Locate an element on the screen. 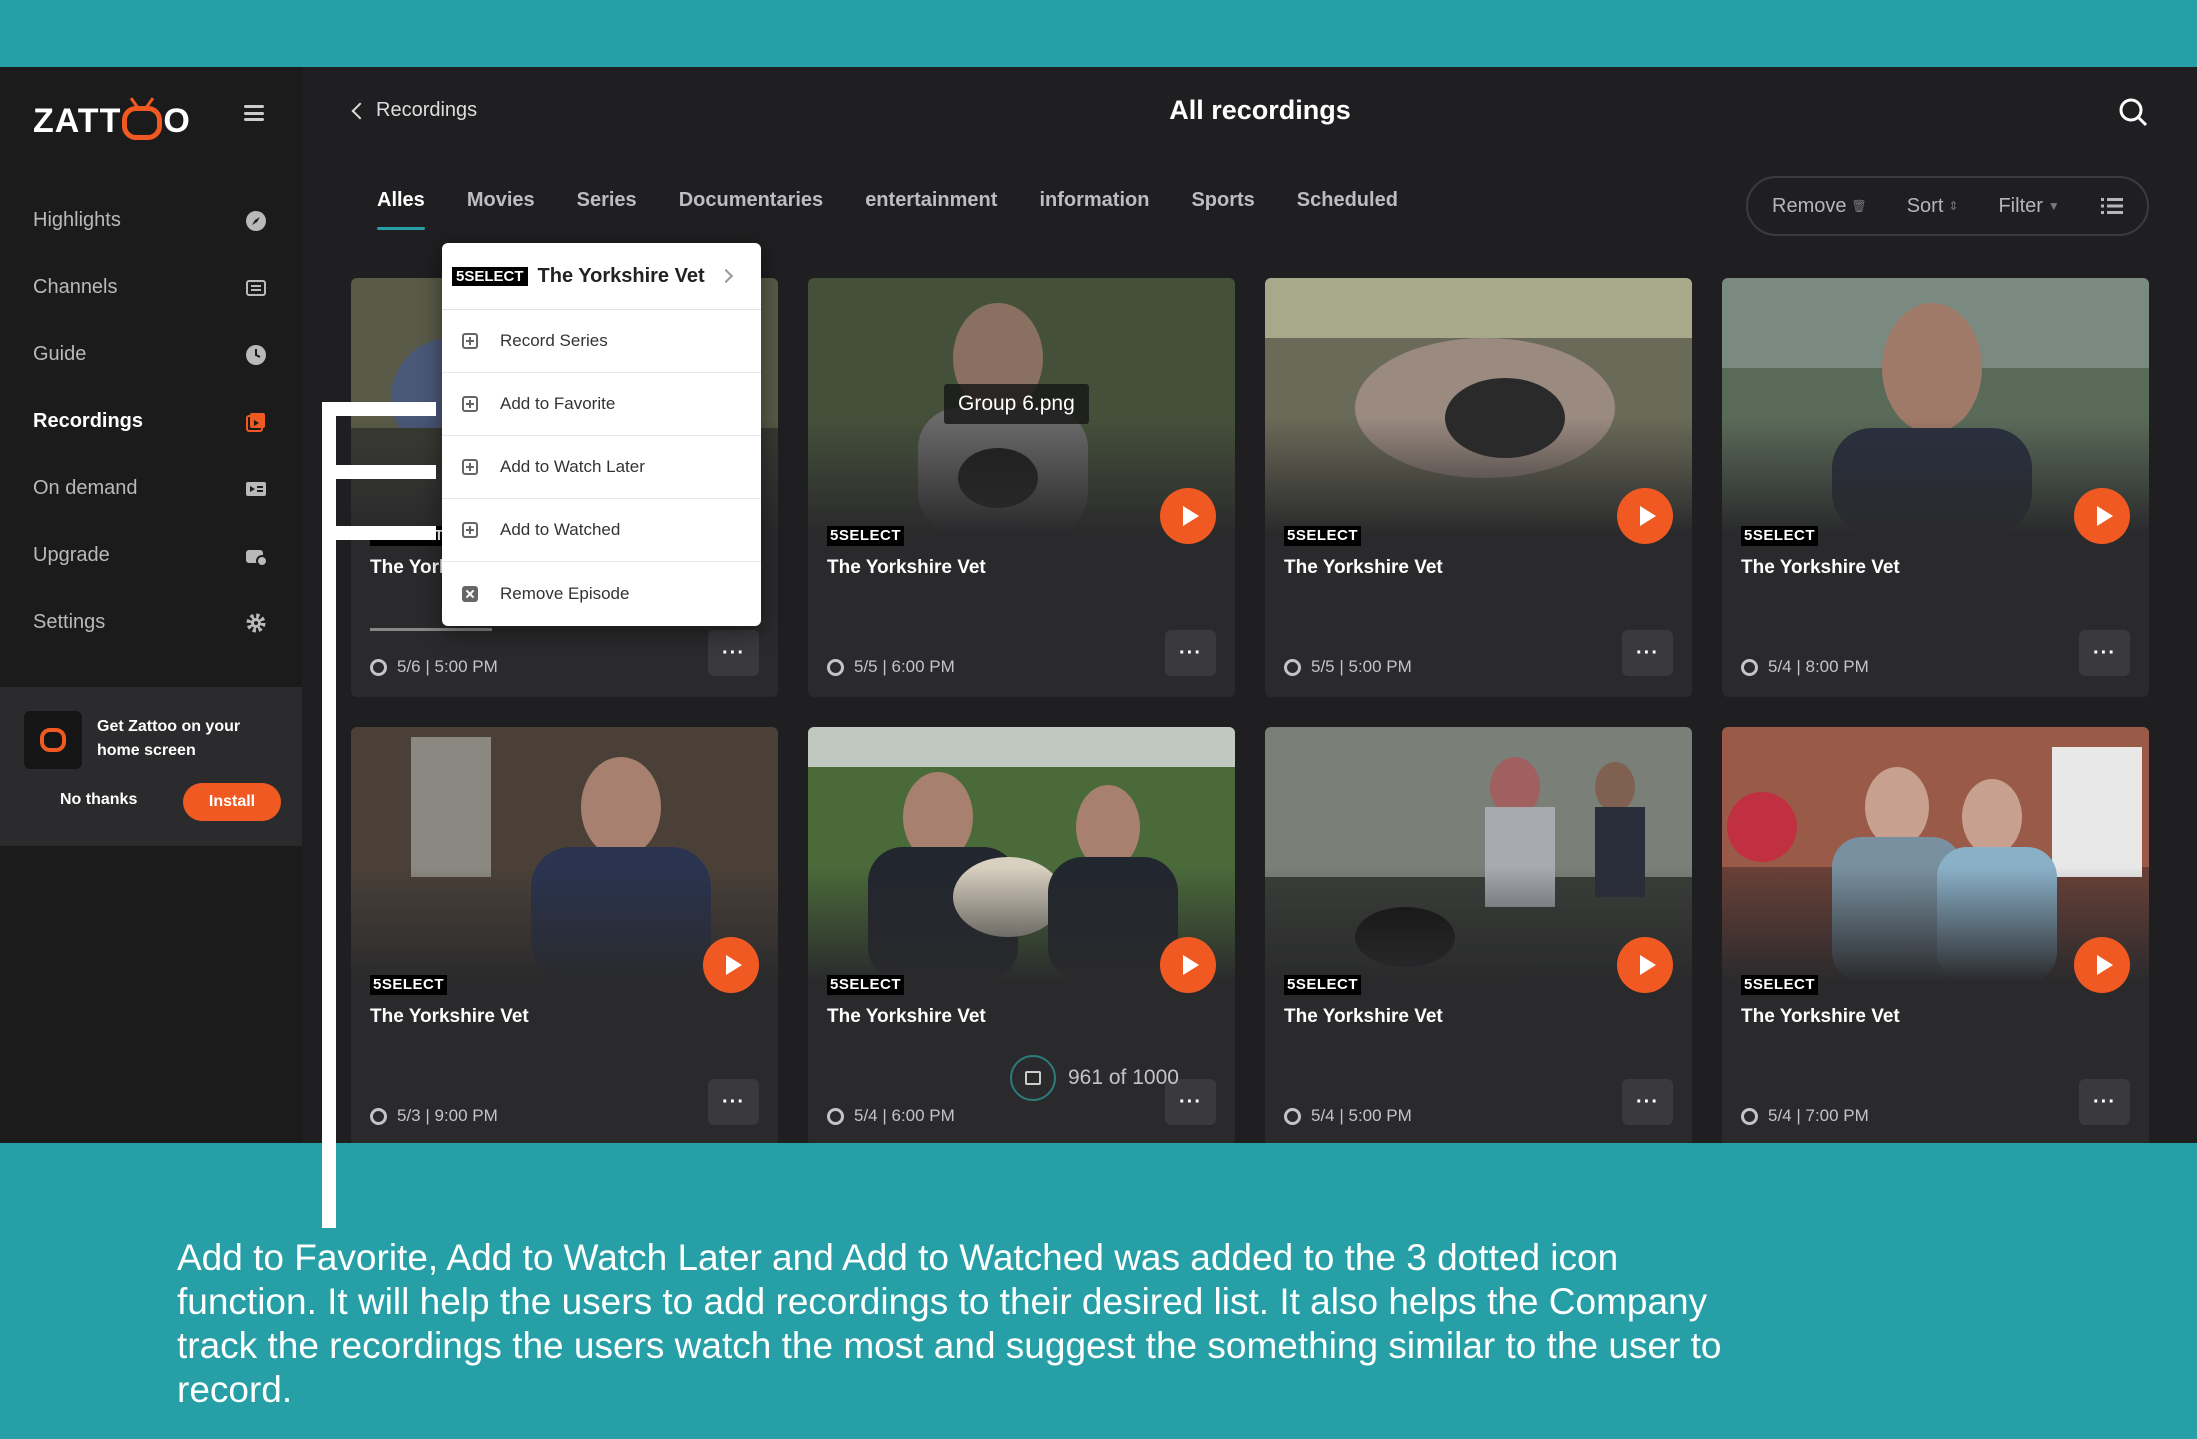 The image size is (2197, 1439). tab-series: Series is located at coordinates (607, 214).